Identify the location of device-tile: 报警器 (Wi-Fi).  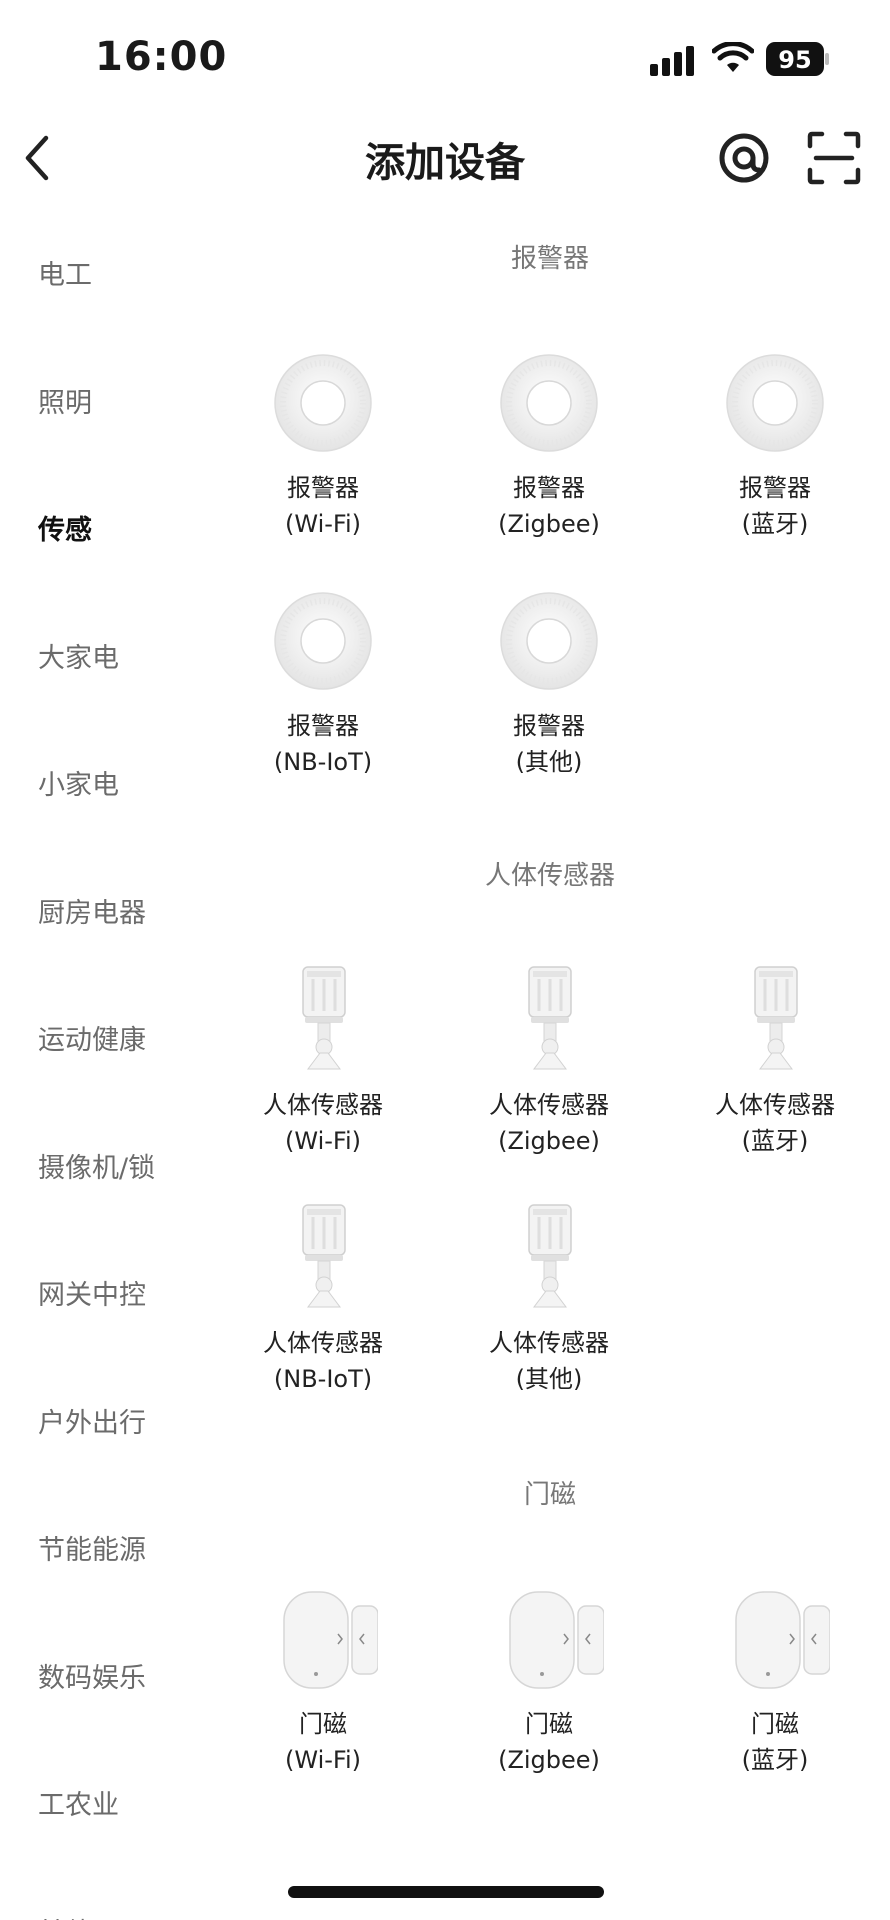
(323, 445).